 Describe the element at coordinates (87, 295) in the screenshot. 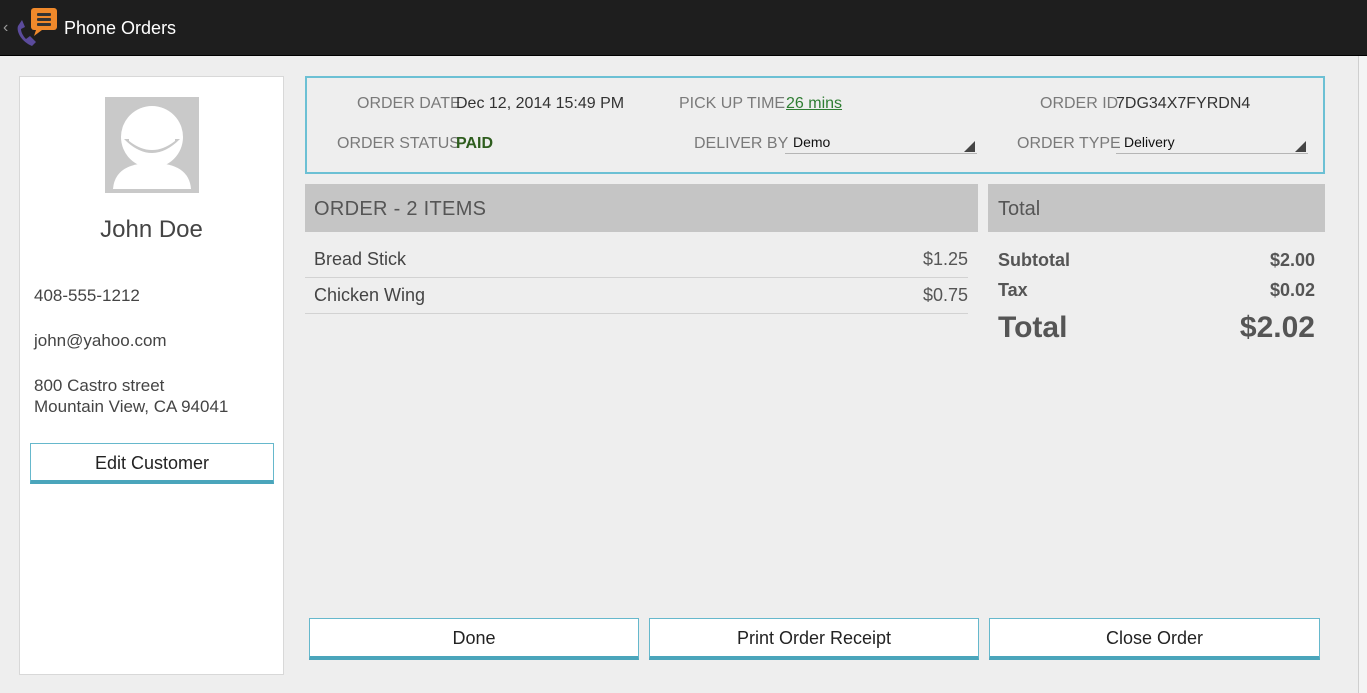

I see `customer-phone: 408-555-1212` at that location.